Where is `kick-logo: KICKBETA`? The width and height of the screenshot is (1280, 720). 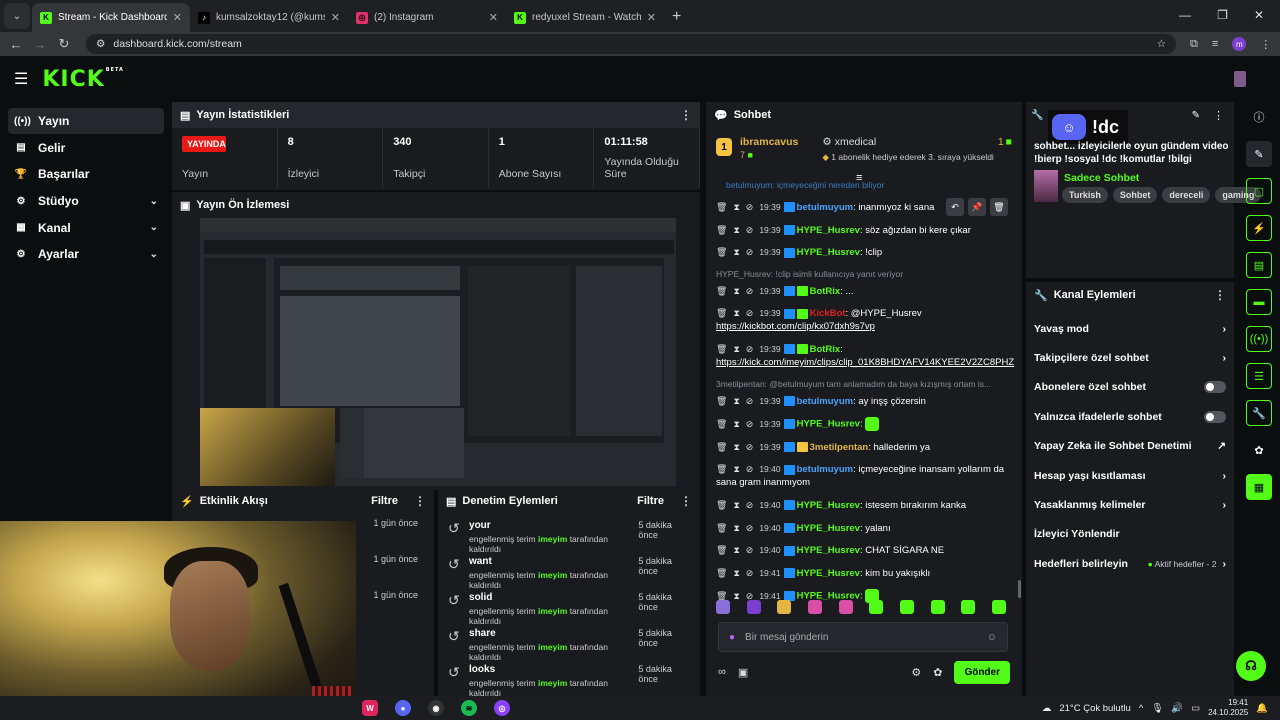 kick-logo: KICKBETA is located at coordinates (83, 79).